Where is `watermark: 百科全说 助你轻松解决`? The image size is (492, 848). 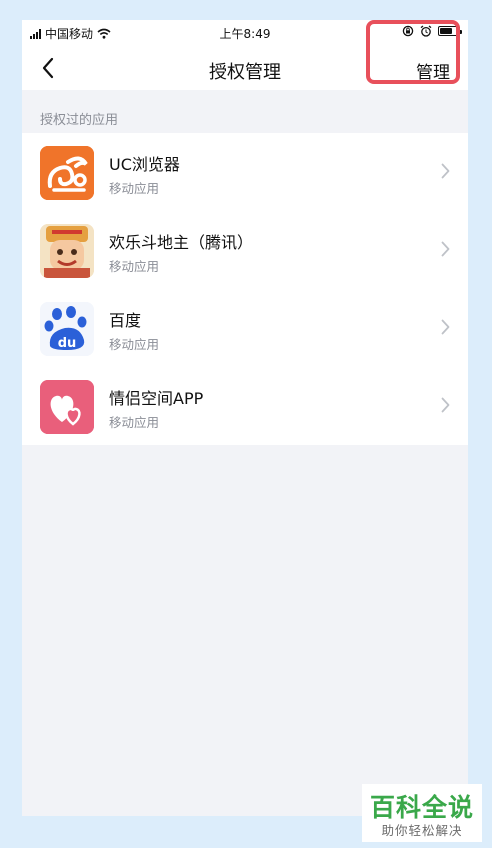
watermark: 百科全说 助你轻松解决 is located at coordinates (422, 813).